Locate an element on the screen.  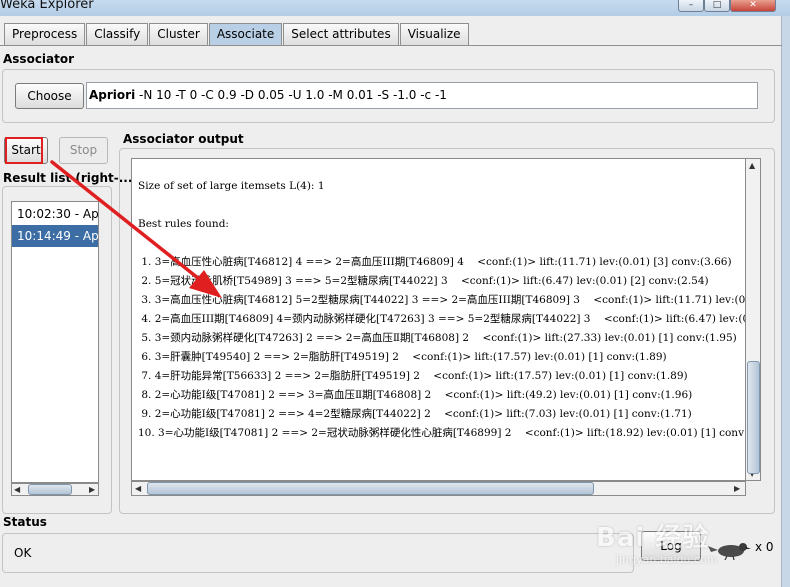
tab-divider is located at coordinates (391, 45).